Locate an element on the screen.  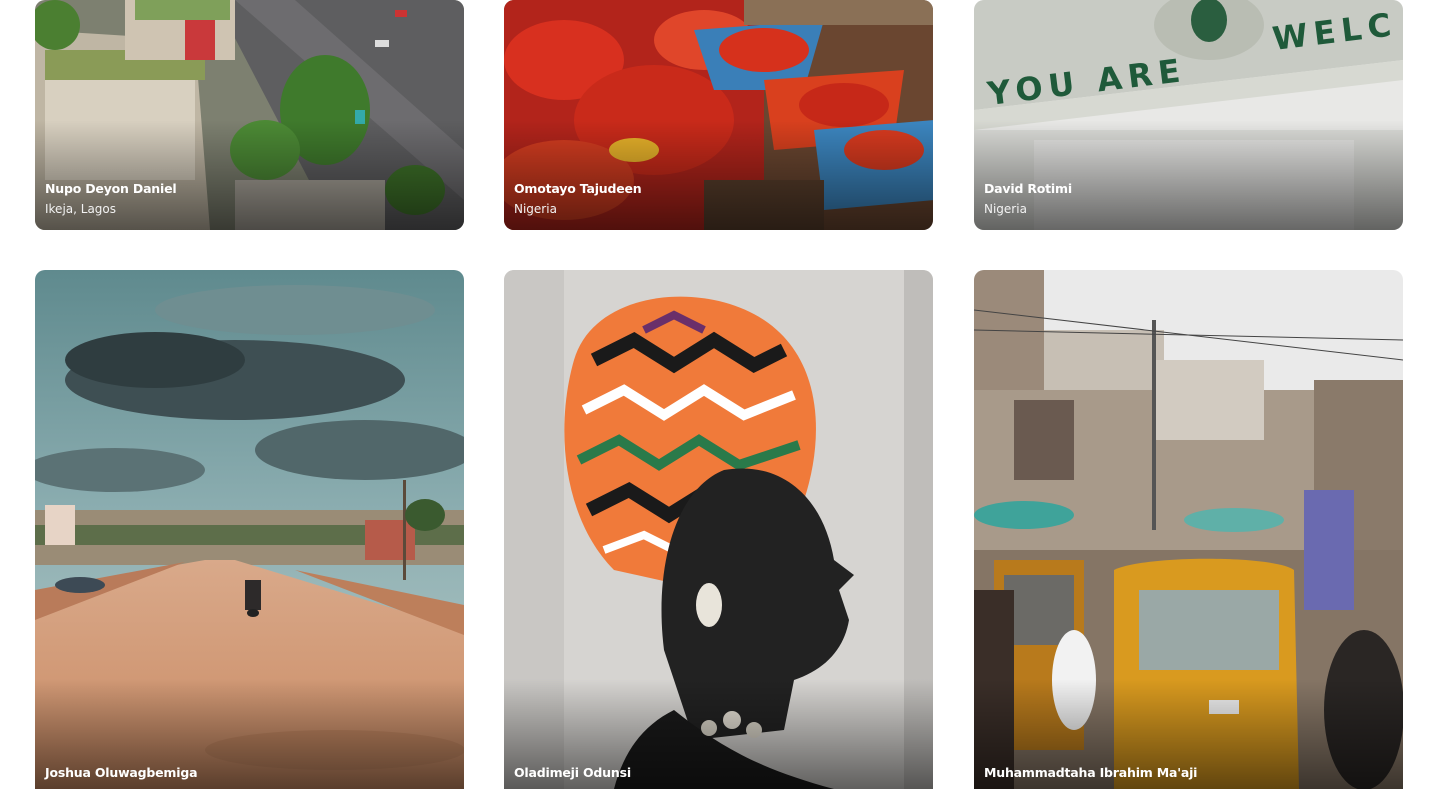
photo-card: Omotayo Tajudeen Nigeria is located at coordinates (718, 115).